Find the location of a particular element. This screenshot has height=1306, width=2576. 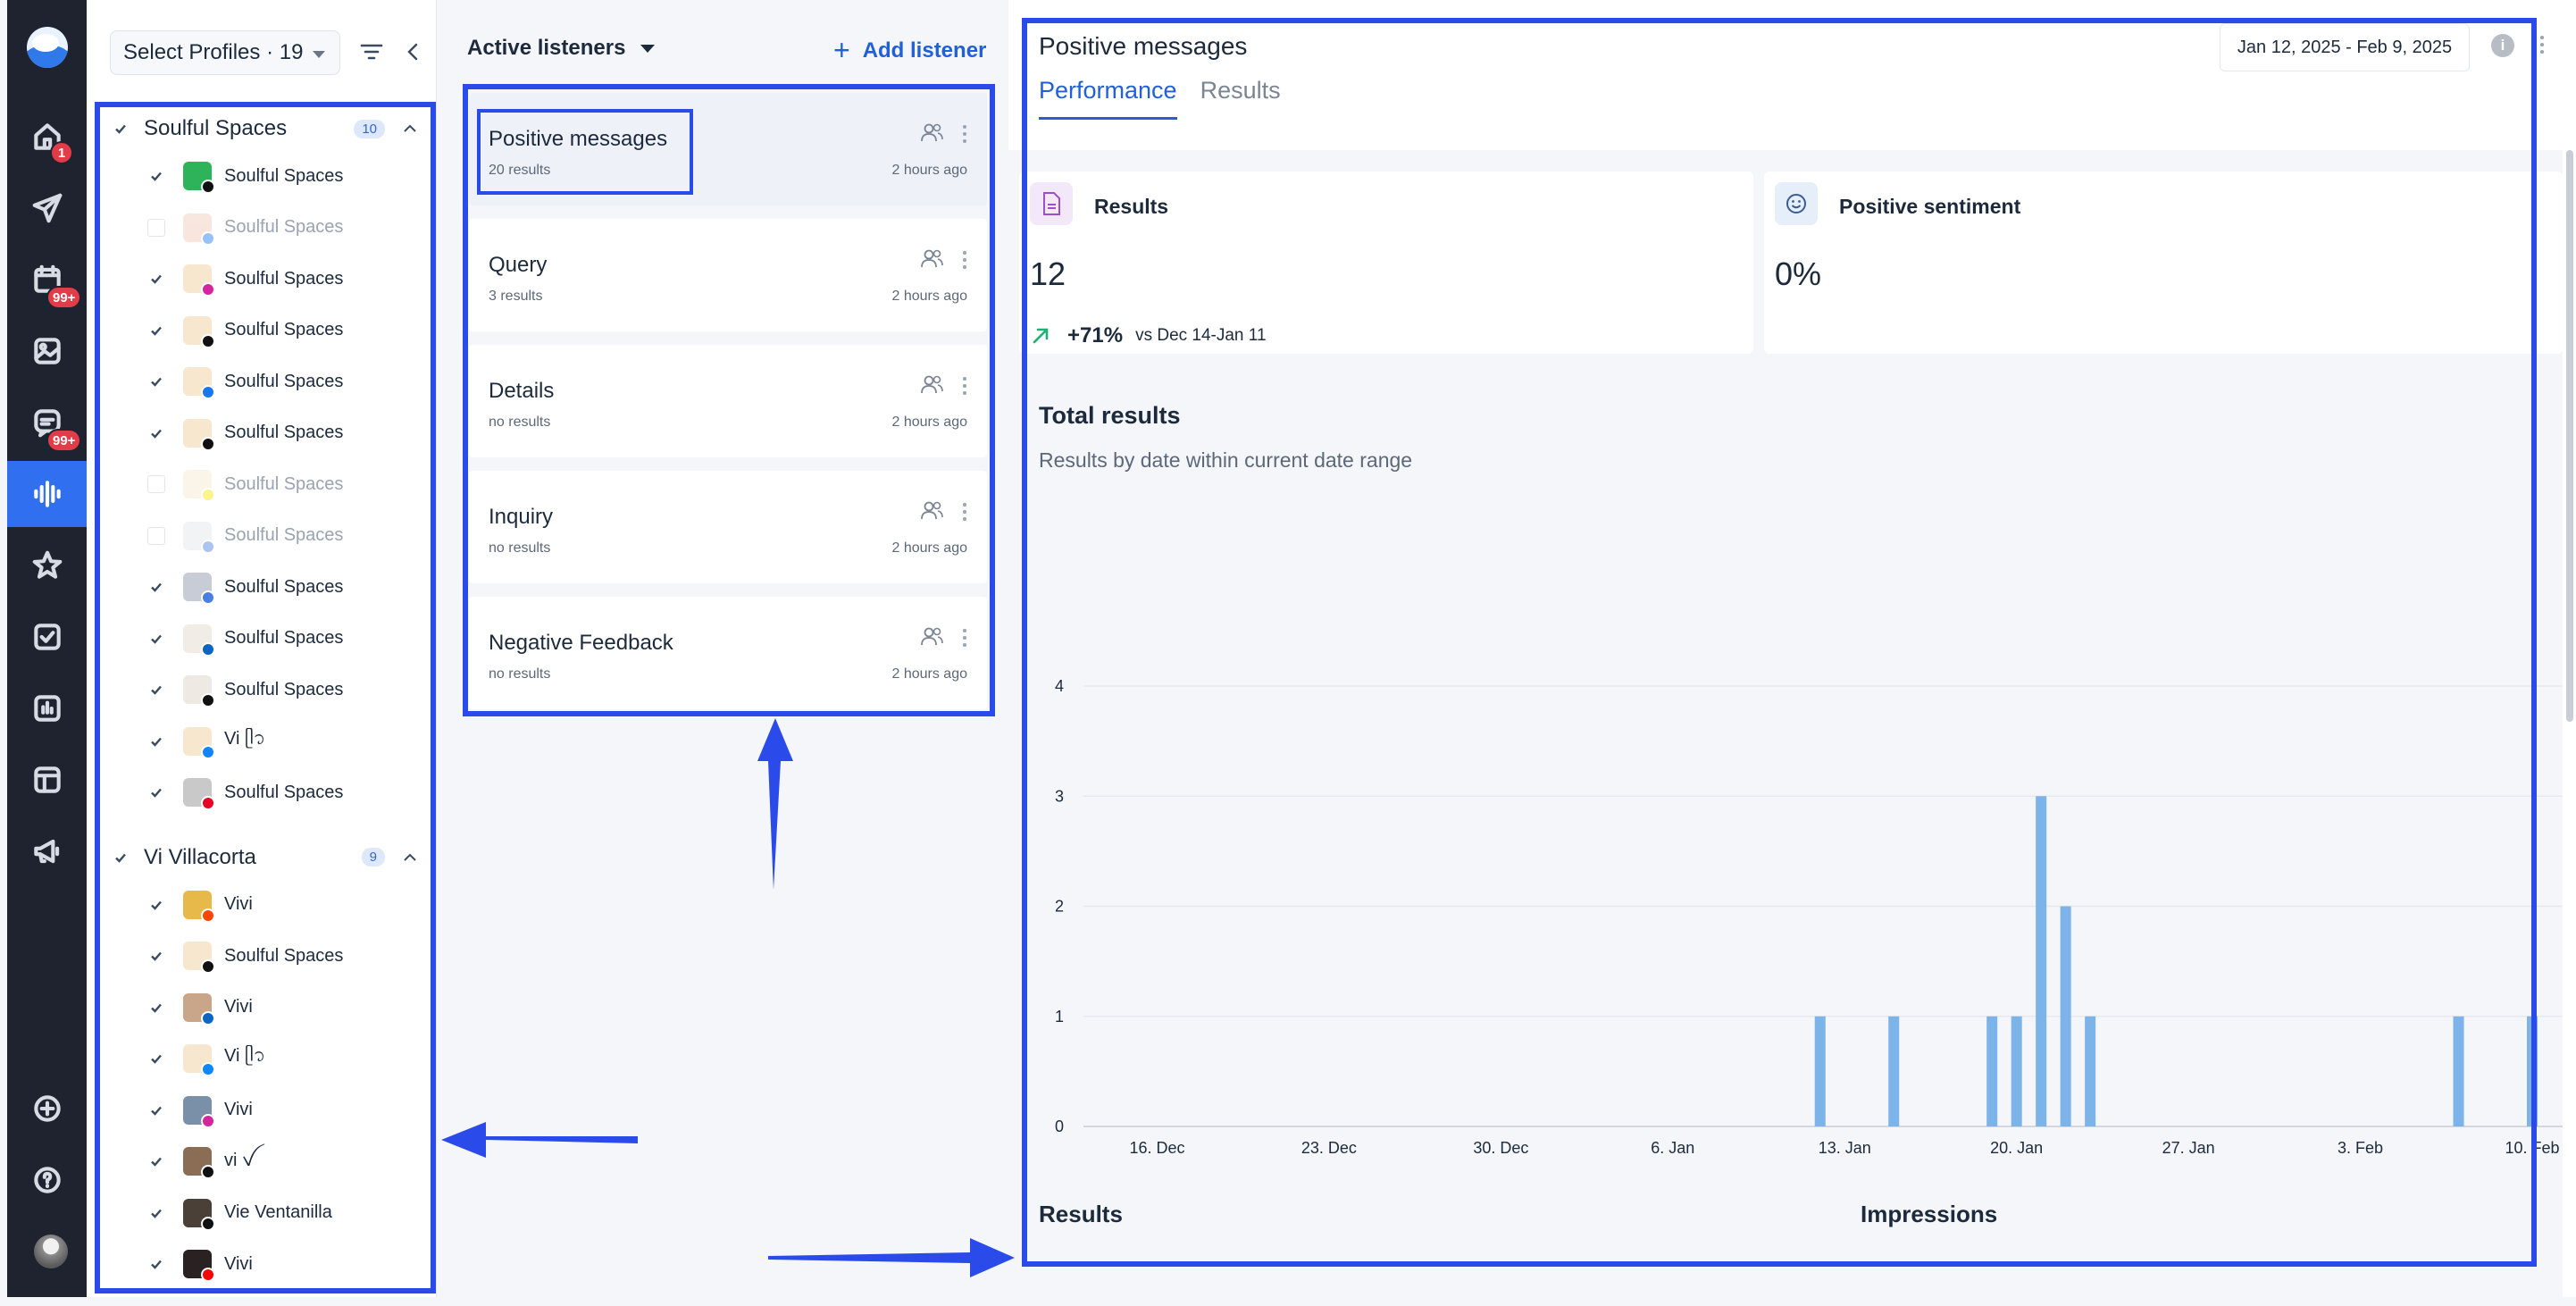

profile-select-dropdown: Select Profiles · 19 is located at coordinates (225, 52).